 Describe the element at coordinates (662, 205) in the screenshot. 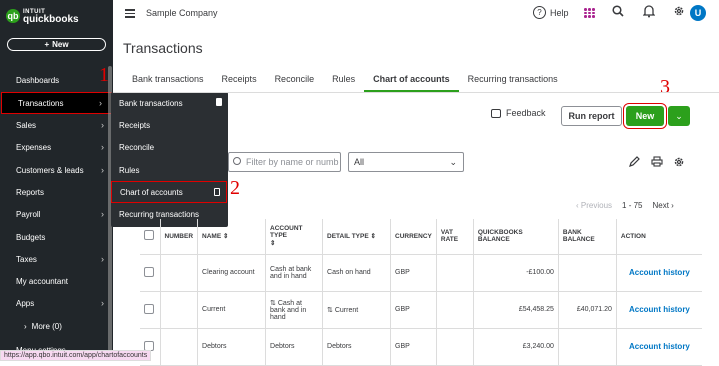

I see `pager-next: Next ›` at that location.